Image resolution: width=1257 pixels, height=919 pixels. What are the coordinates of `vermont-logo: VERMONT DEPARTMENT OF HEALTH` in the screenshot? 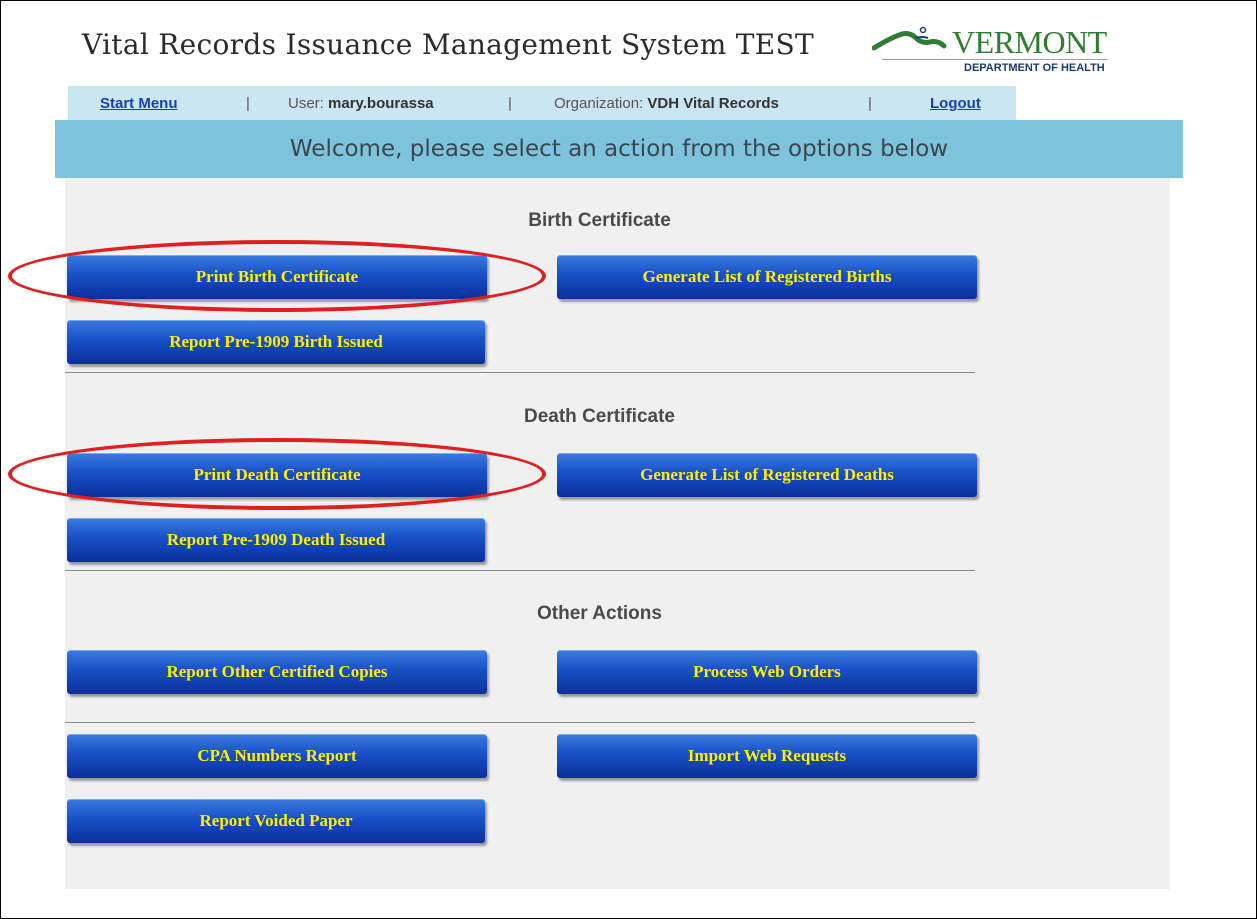 It's located at (992, 53).